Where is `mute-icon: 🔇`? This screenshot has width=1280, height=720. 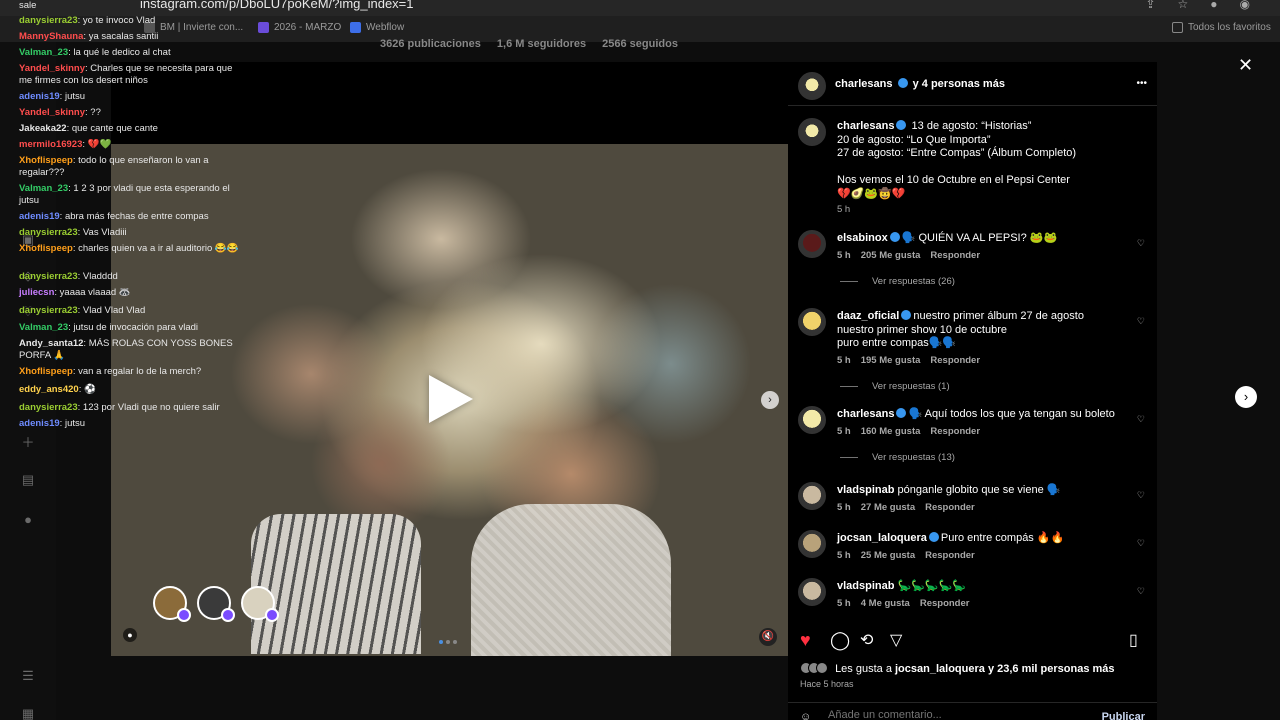 mute-icon: 🔇 is located at coordinates (768, 637).